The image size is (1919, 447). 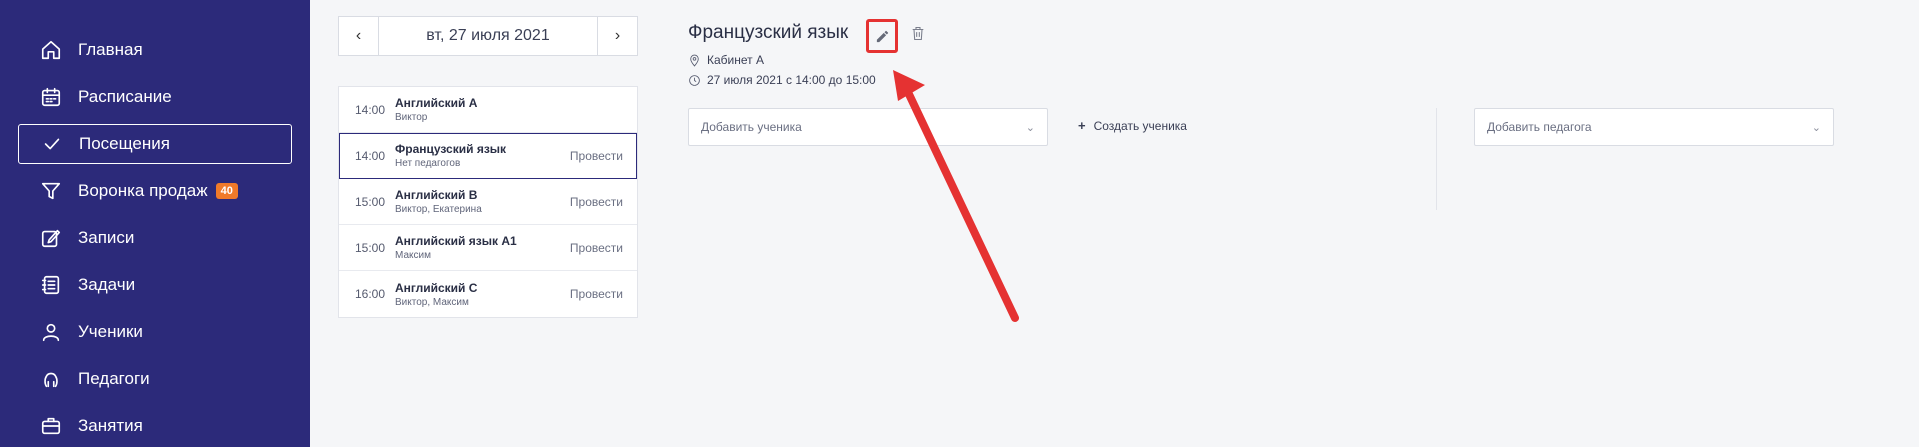 What do you see at coordinates (107, 284) in the screenshot?
I see `sidebar-item-label: Задачи` at bounding box center [107, 284].